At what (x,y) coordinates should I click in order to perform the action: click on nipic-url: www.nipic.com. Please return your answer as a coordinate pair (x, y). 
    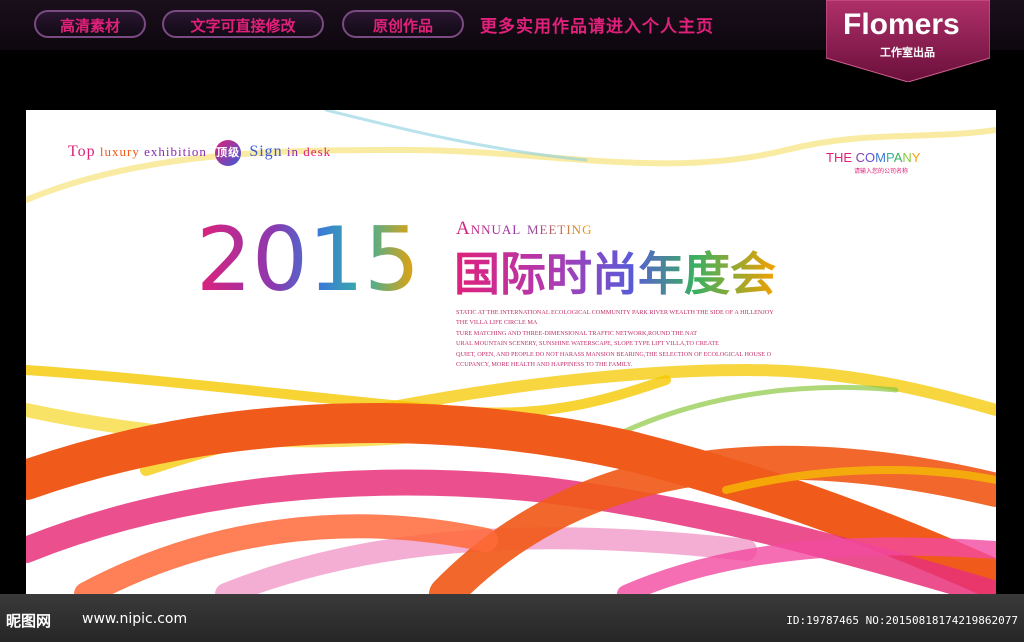
    Looking at the image, I should click on (134, 619).